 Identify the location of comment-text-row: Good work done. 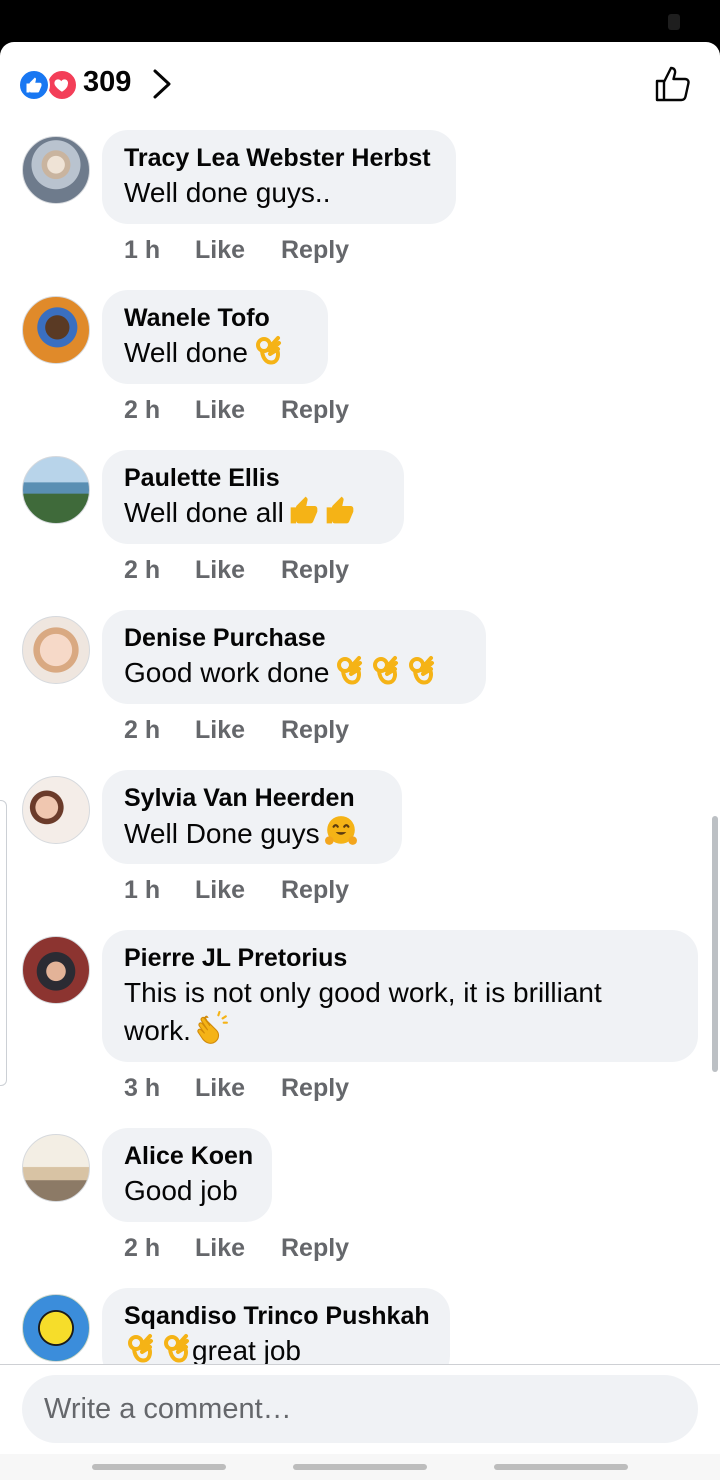
(294, 674).